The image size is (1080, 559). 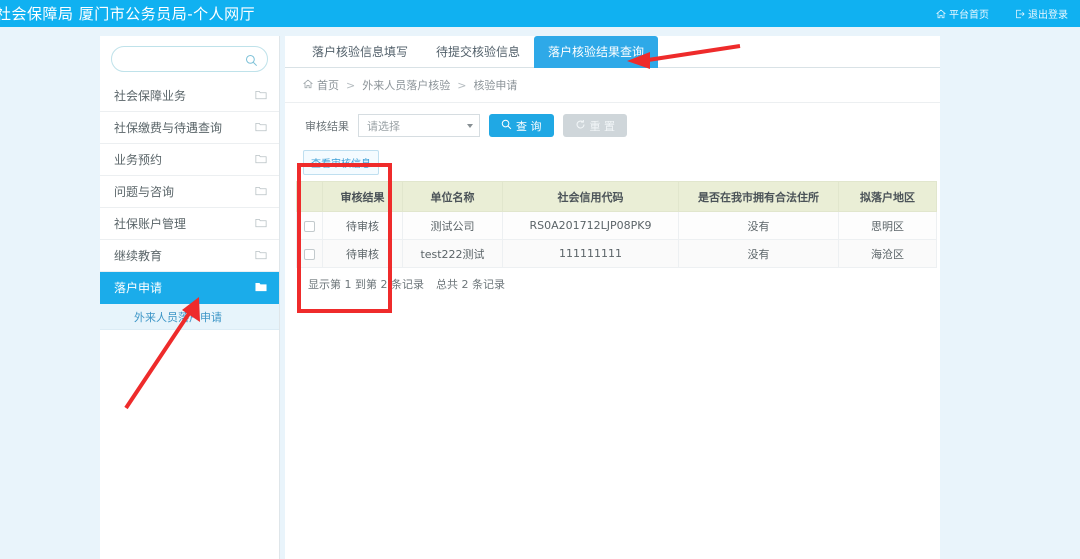 I want to click on logout-icon, so click(x=1020, y=14).